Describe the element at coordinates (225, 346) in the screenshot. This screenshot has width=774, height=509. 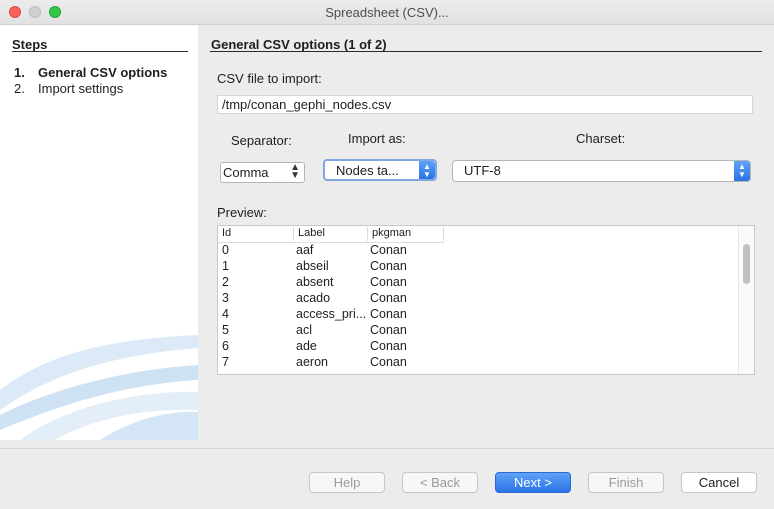
I see `cell-id: 6` at that location.